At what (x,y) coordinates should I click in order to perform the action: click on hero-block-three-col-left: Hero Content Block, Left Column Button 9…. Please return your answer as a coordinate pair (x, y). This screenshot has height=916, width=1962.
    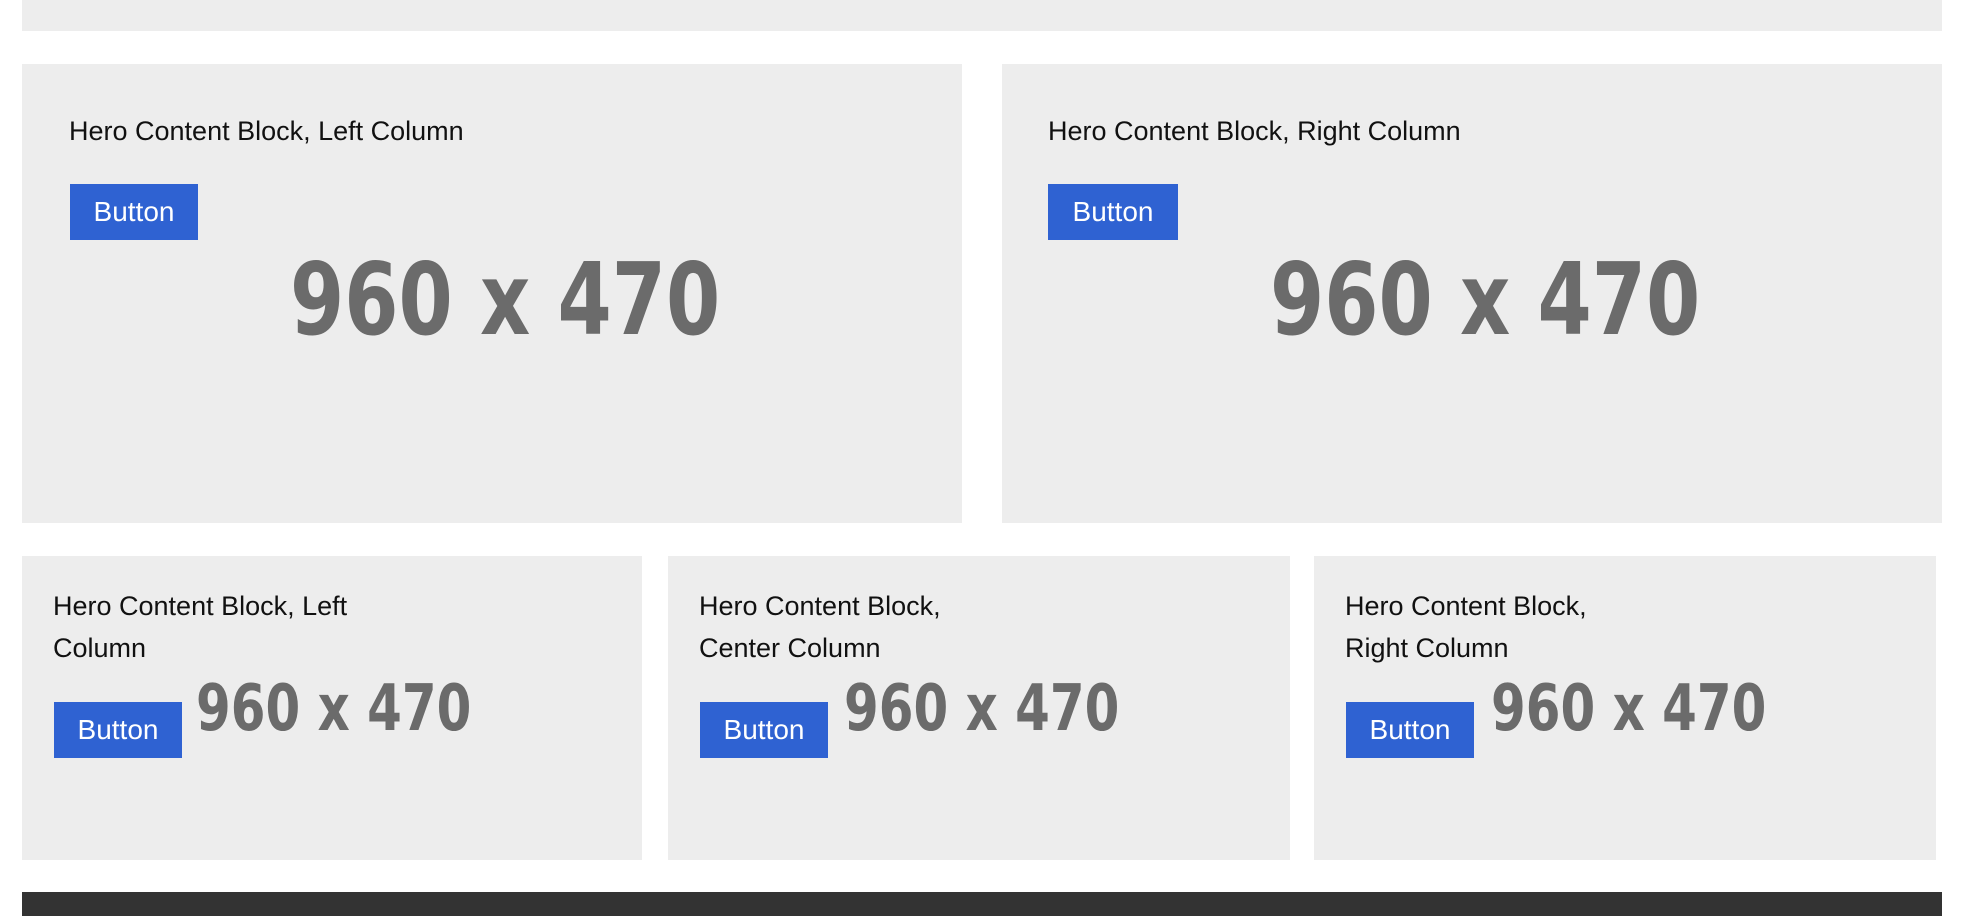
    Looking at the image, I should click on (332, 708).